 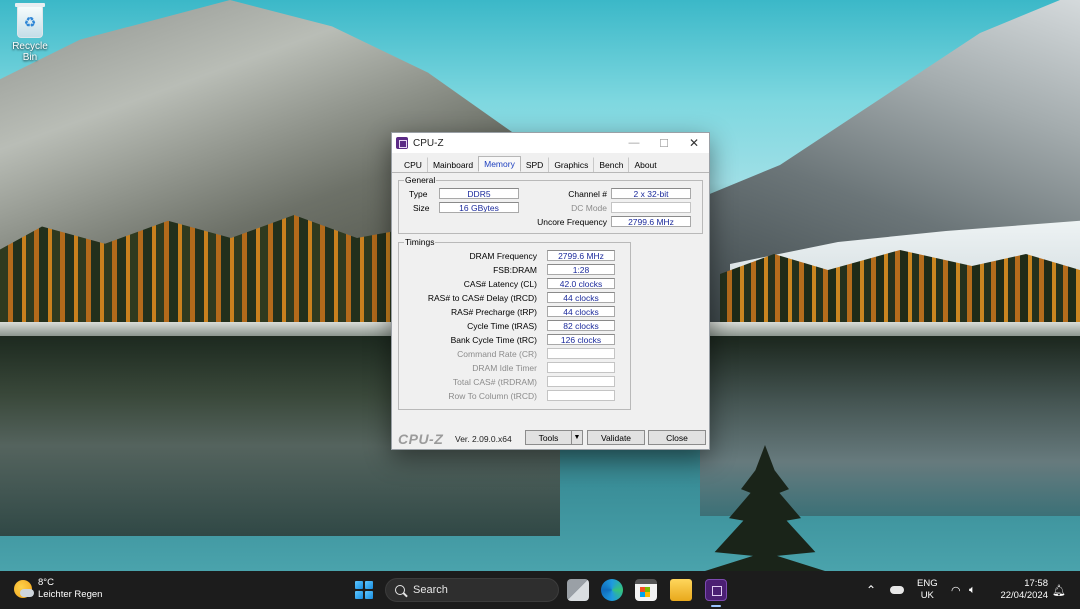 What do you see at coordinates (504, 368) in the screenshot?
I see `timing-label-dram-idle-timer: DRAM Idle Timer` at bounding box center [504, 368].